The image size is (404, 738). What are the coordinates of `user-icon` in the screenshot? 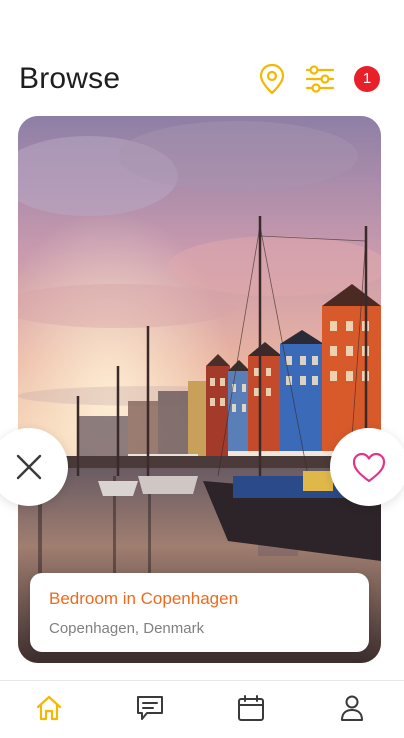 It's located at (352, 708).